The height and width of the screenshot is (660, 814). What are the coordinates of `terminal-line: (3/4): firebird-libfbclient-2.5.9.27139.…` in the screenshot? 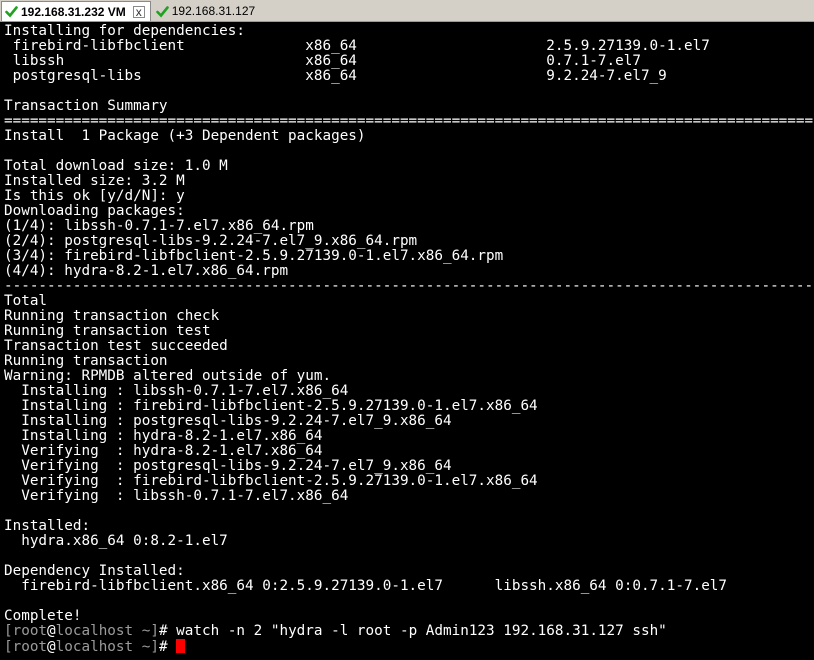 It's located at (254, 256).